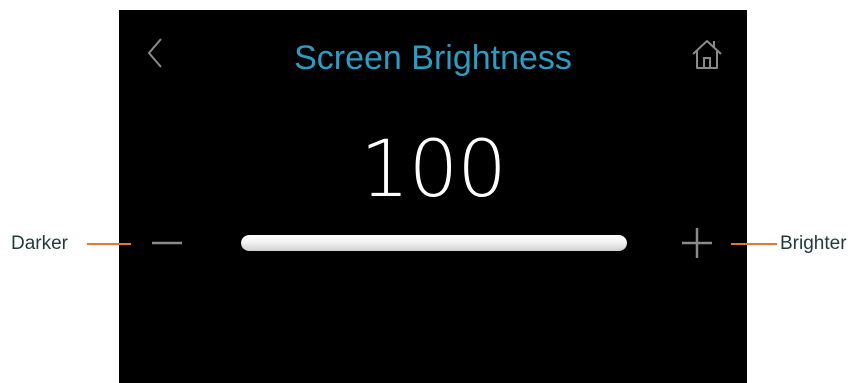 The width and height of the screenshot is (867, 383). Describe the element at coordinates (433, 170) in the screenshot. I see `brightness-value: 100` at that location.